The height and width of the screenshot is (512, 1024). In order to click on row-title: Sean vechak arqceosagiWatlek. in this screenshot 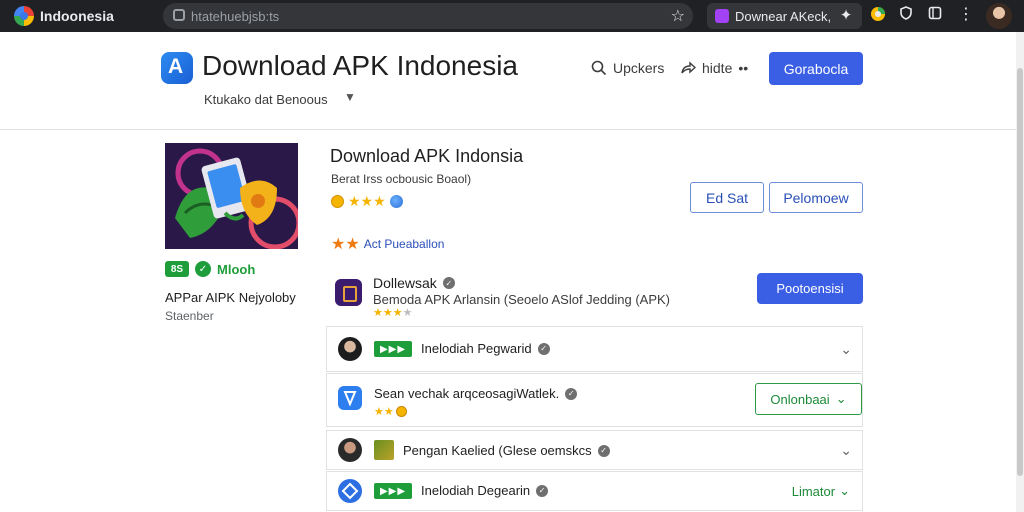, I will do `click(467, 393)`.